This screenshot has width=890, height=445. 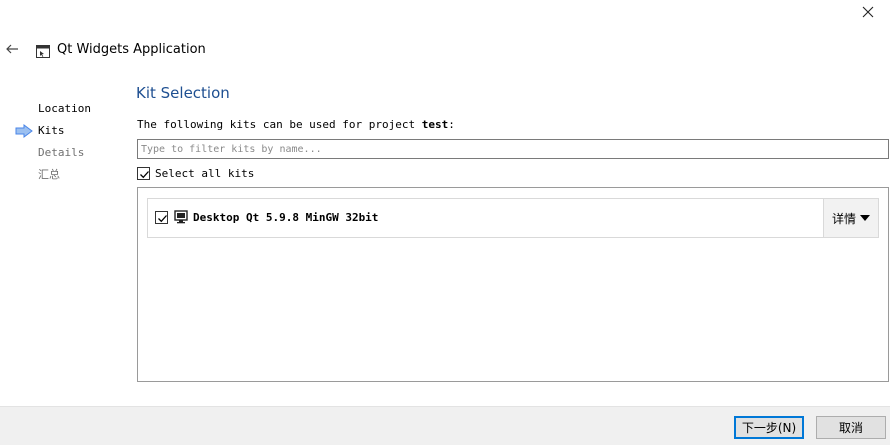 What do you see at coordinates (24, 131) in the screenshot?
I see `current-step-arrow-icon` at bounding box center [24, 131].